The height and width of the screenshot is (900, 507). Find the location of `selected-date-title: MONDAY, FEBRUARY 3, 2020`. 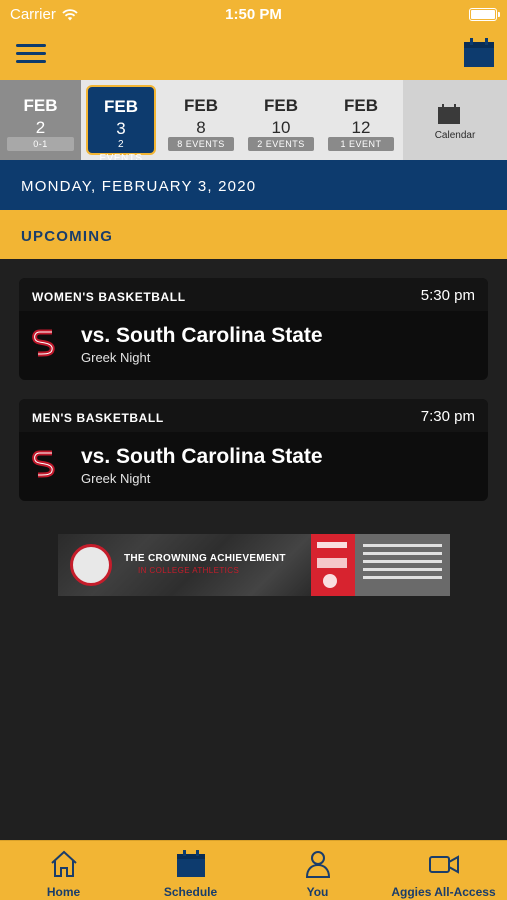

selected-date-title: MONDAY, FEBRUARY 3, 2020 is located at coordinates (139, 186).